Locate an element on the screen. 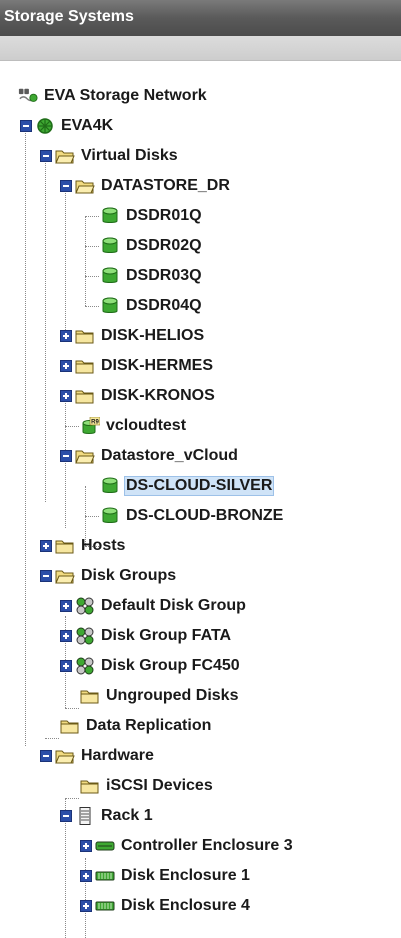 The image size is (401, 938). tree-node-disk-enclosure-4: Disk Enclosure 4 is located at coordinates (166, 906).